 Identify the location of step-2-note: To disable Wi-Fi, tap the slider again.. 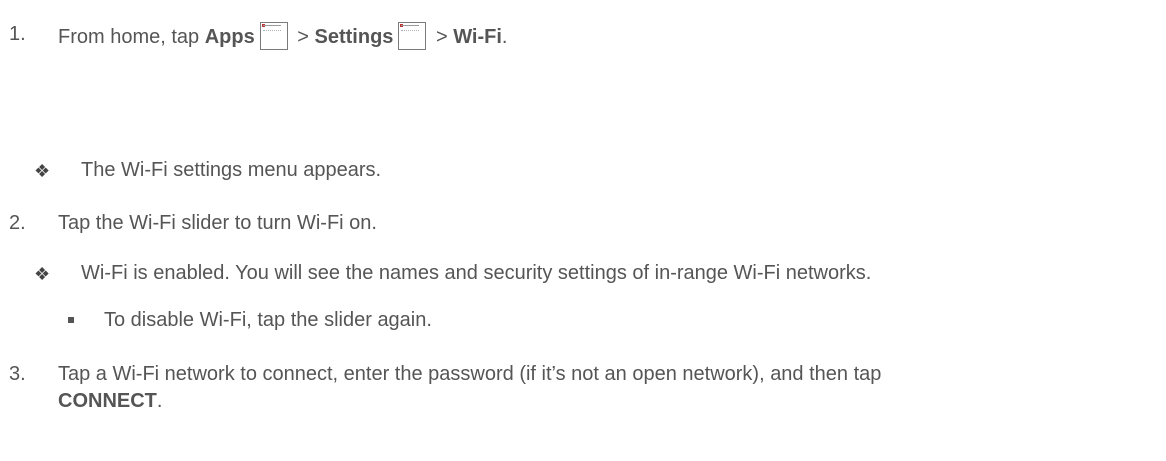
(268, 320).